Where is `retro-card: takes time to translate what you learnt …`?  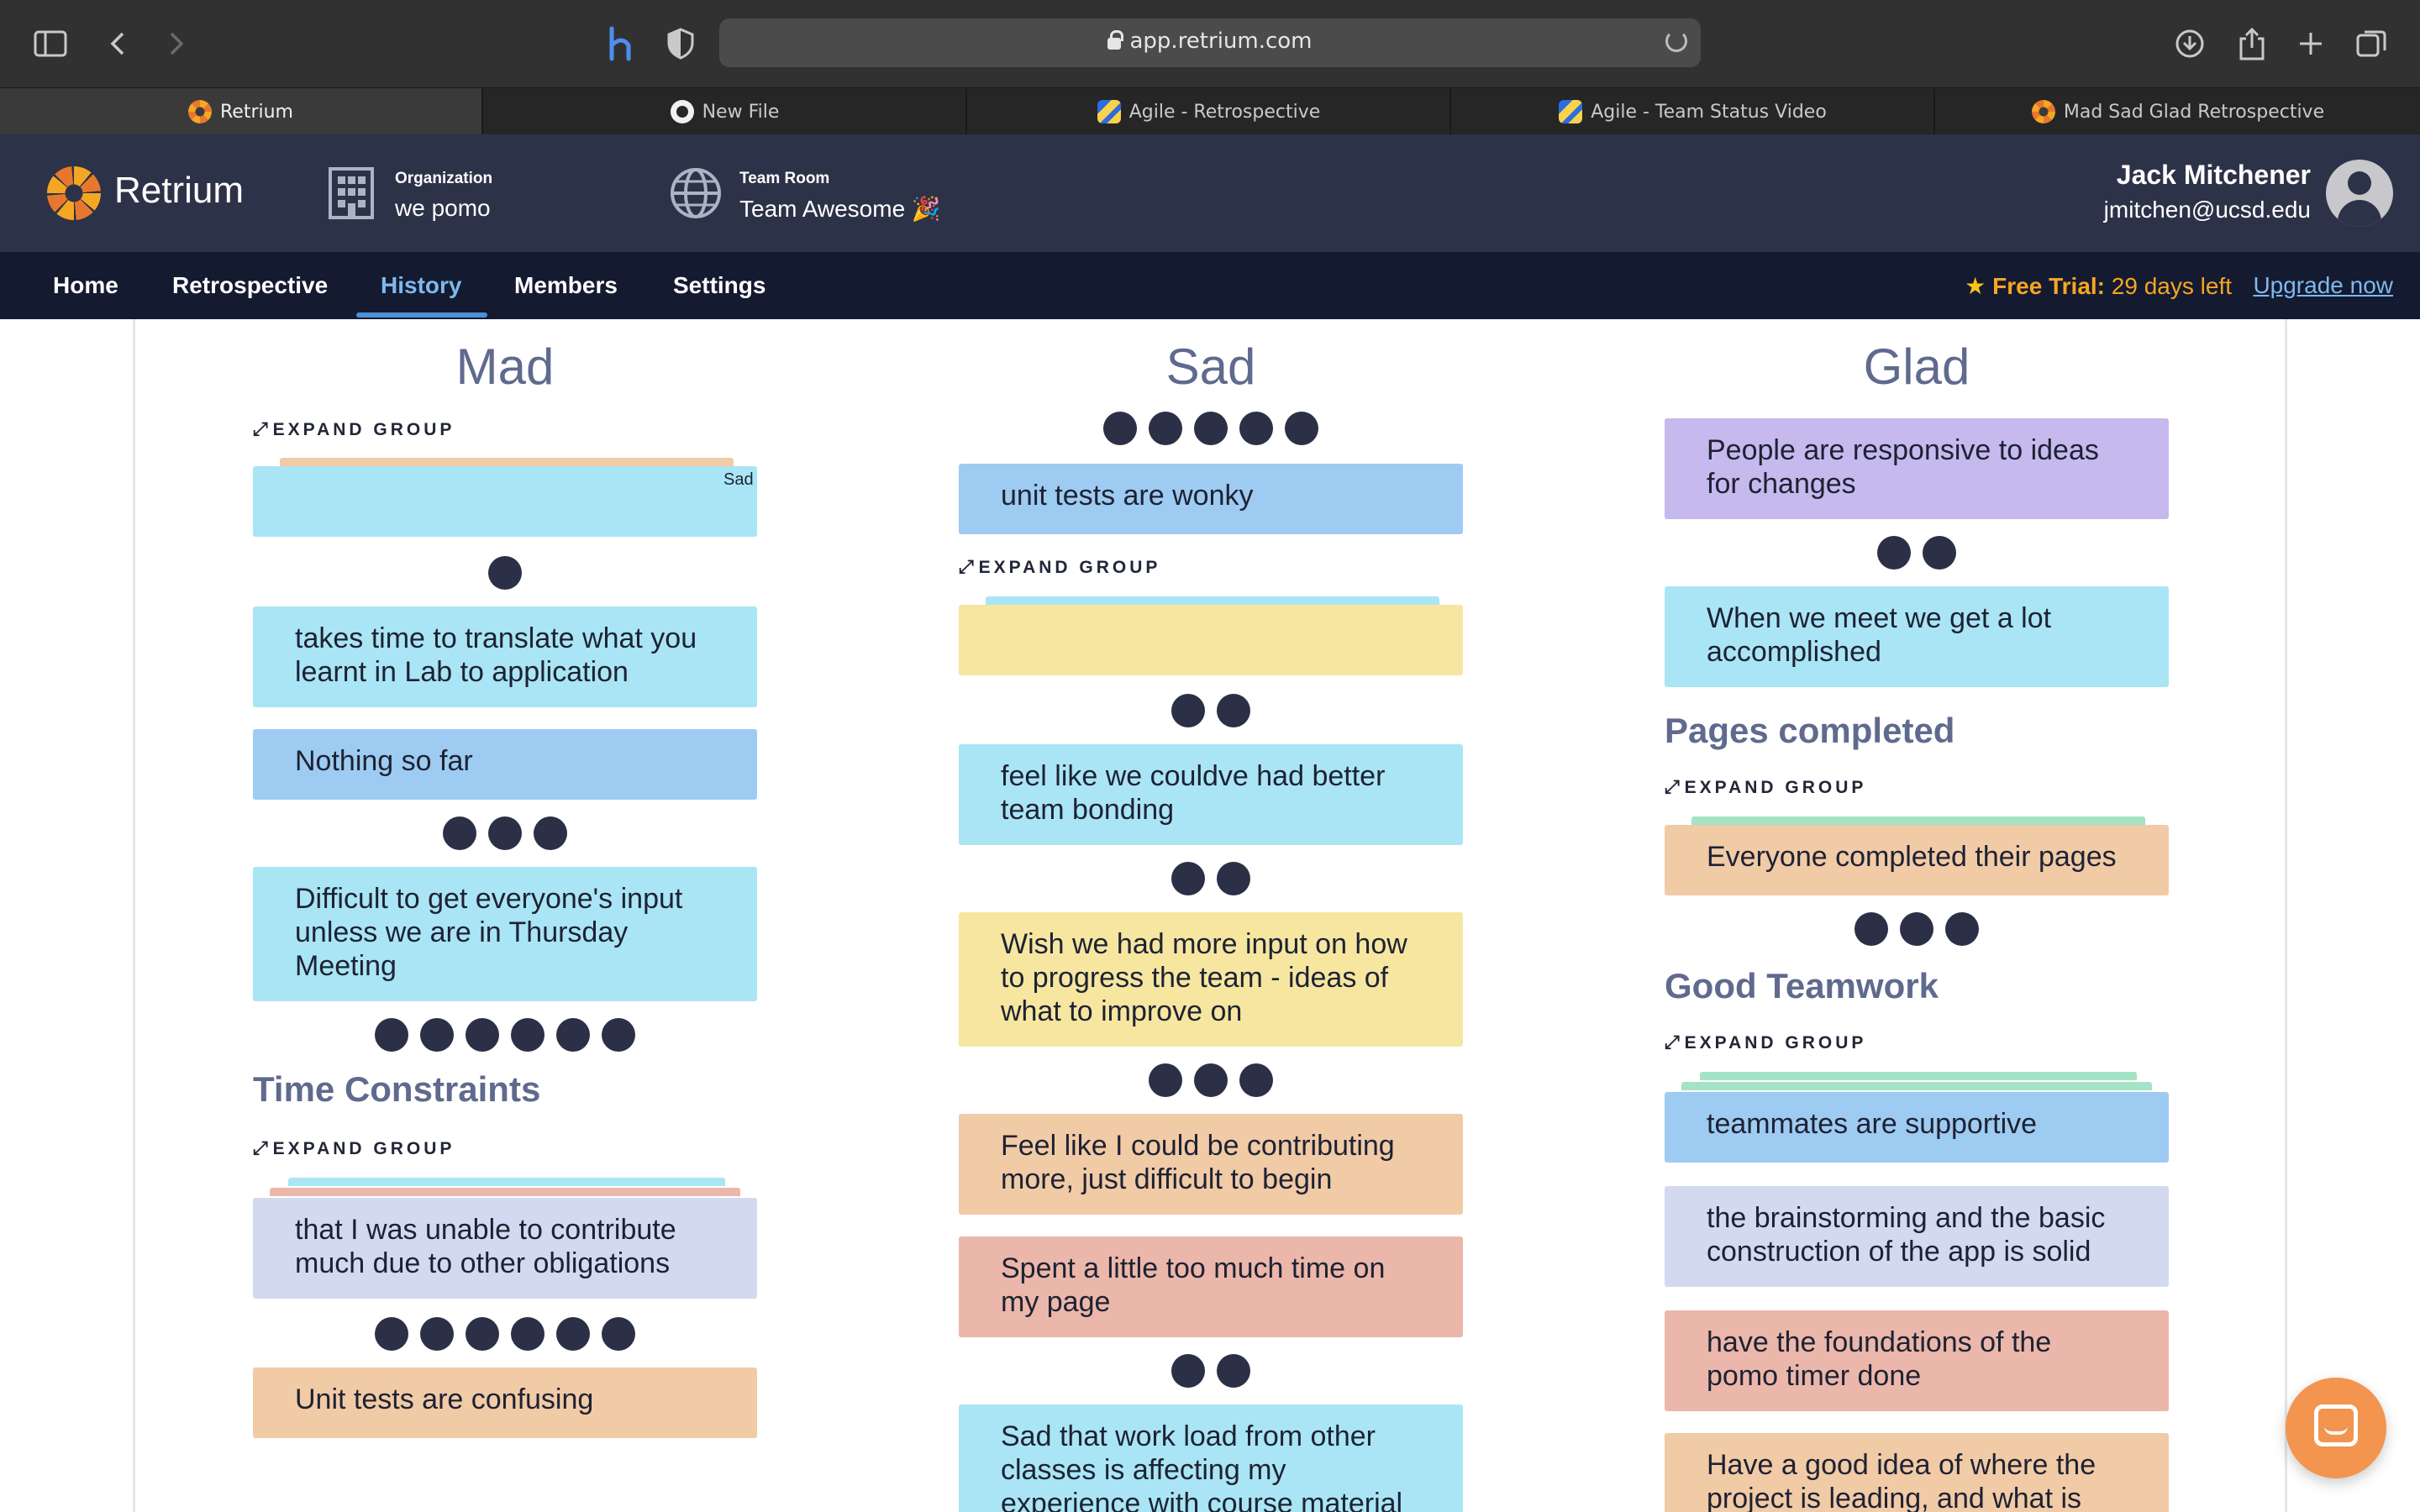 retro-card: takes time to translate what you learnt … is located at coordinates (505, 656).